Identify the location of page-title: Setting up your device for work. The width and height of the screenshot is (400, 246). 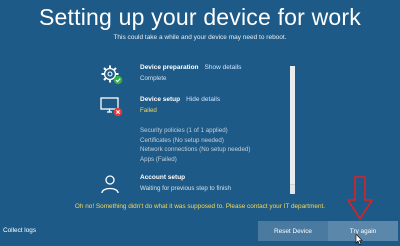
(200, 17).